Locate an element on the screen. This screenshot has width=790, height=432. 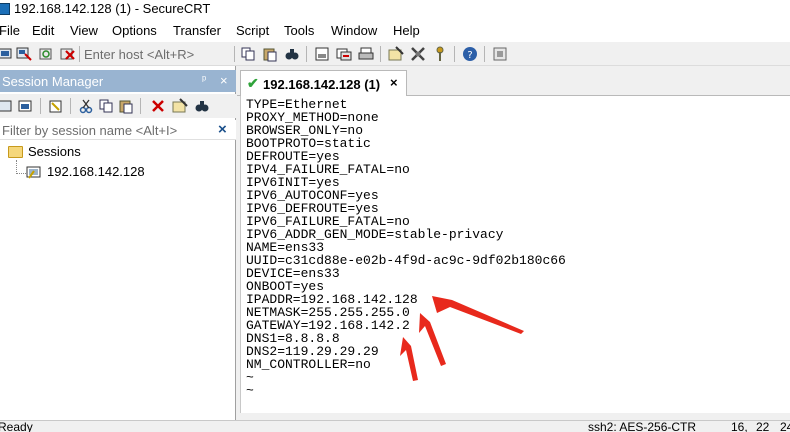
session-options-icon is located at coordinates (396, 54).